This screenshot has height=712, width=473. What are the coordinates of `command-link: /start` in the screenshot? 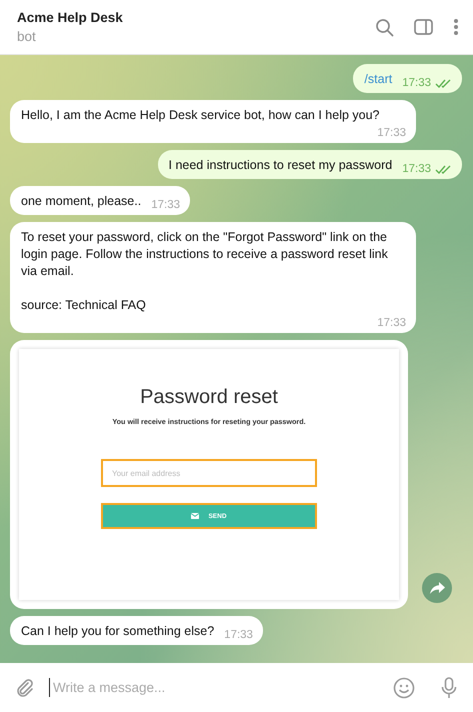 It's located at (378, 79).